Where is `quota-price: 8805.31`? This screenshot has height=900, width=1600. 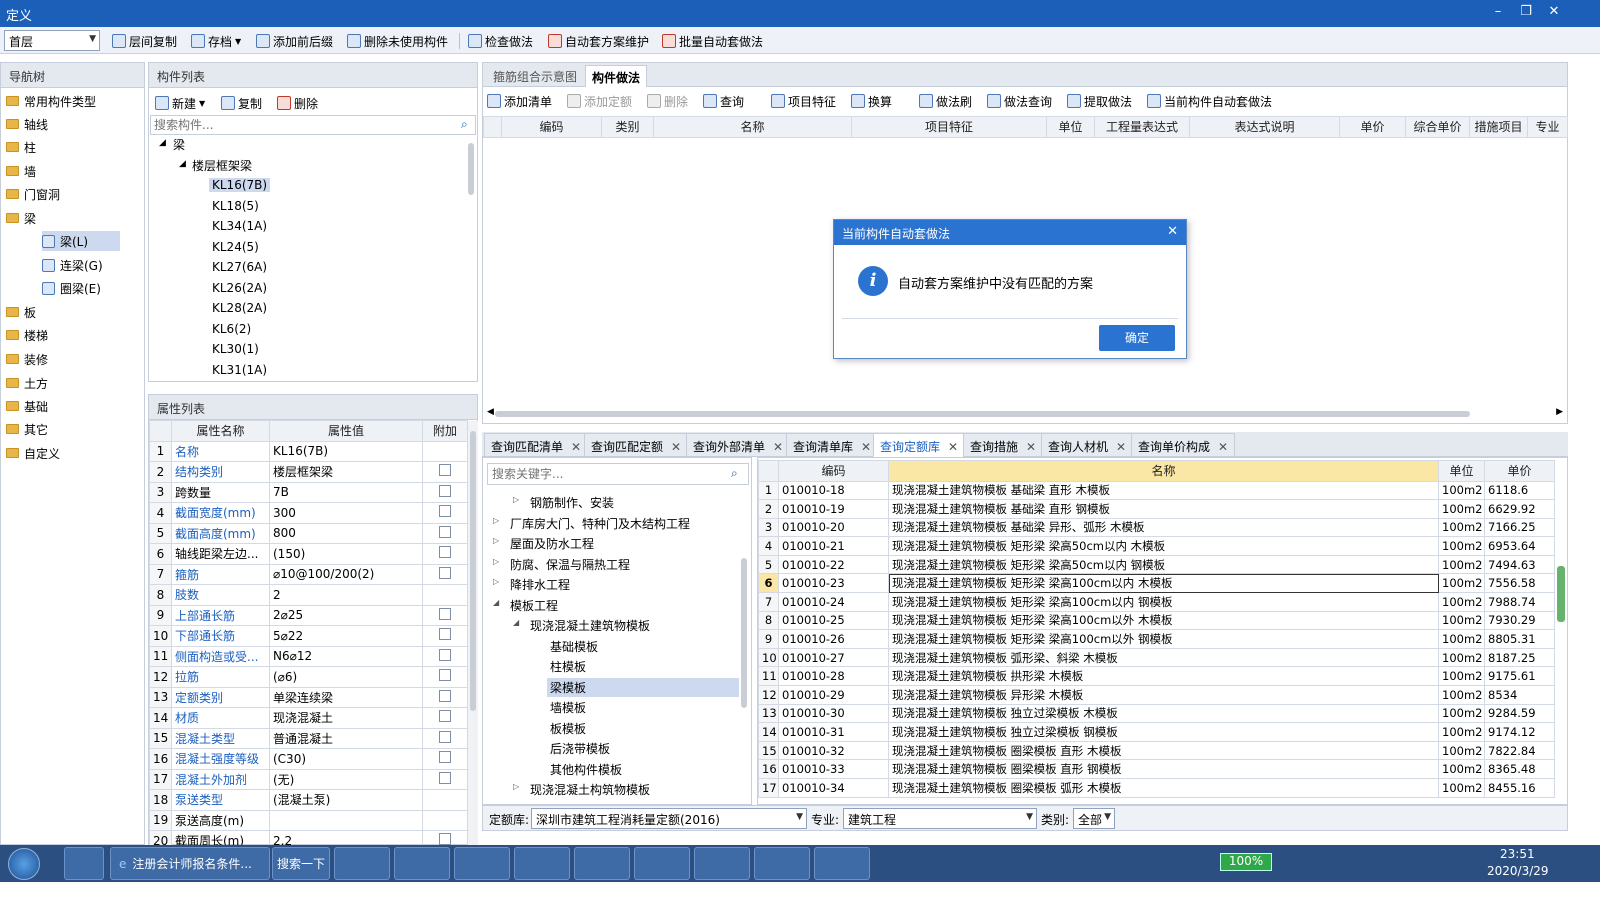
quota-price: 8805.31 is located at coordinates (1519, 639).